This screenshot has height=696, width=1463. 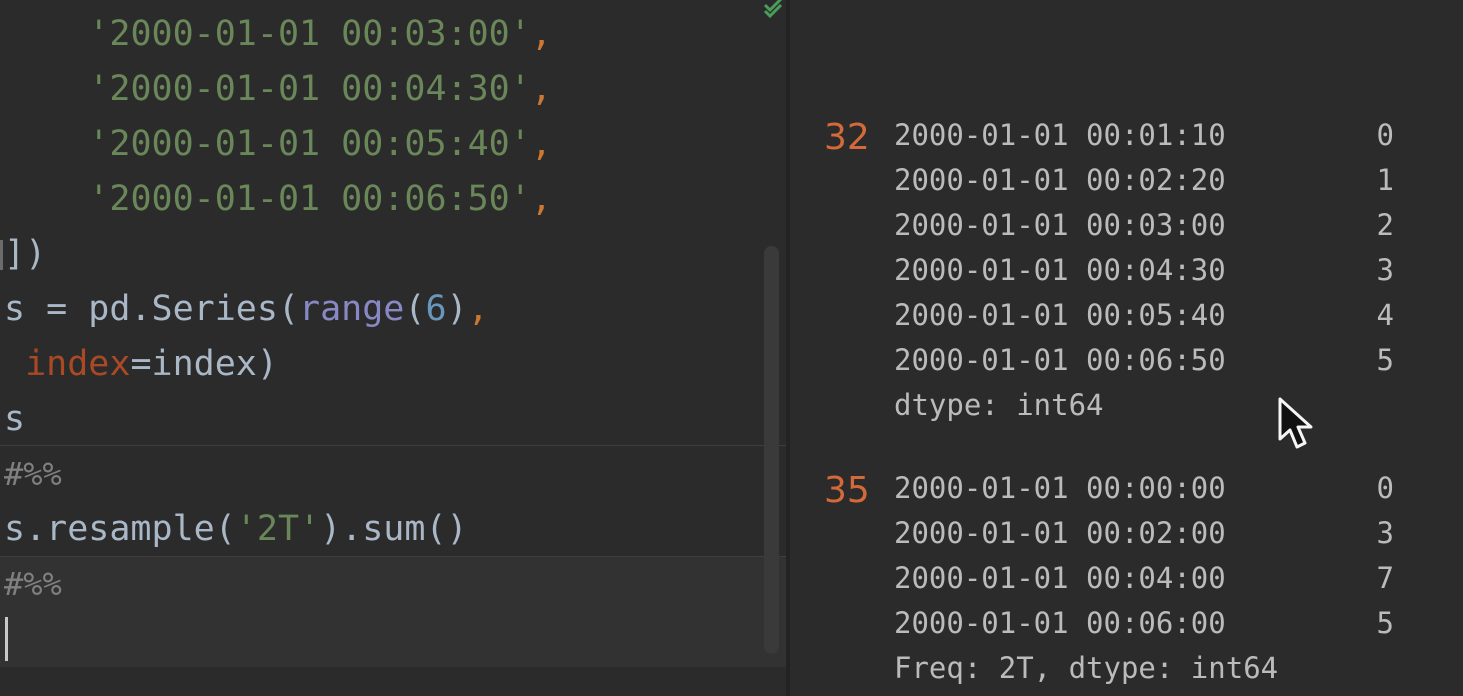 I want to click on code-line-string-2: '2000-01-01 00:04:30',, so click(x=320, y=89).